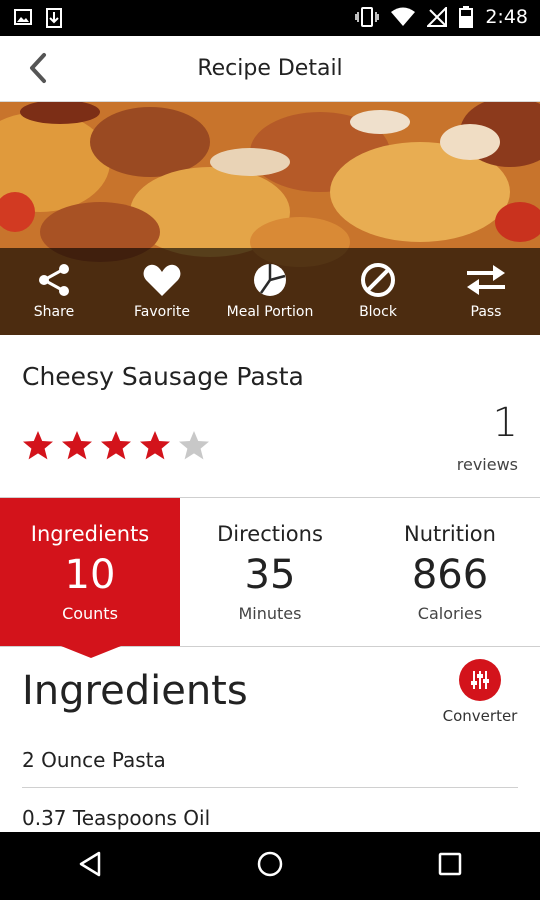 The image size is (540, 900). Describe the element at coordinates (54, 280) in the screenshot. I see `share-icon` at that location.